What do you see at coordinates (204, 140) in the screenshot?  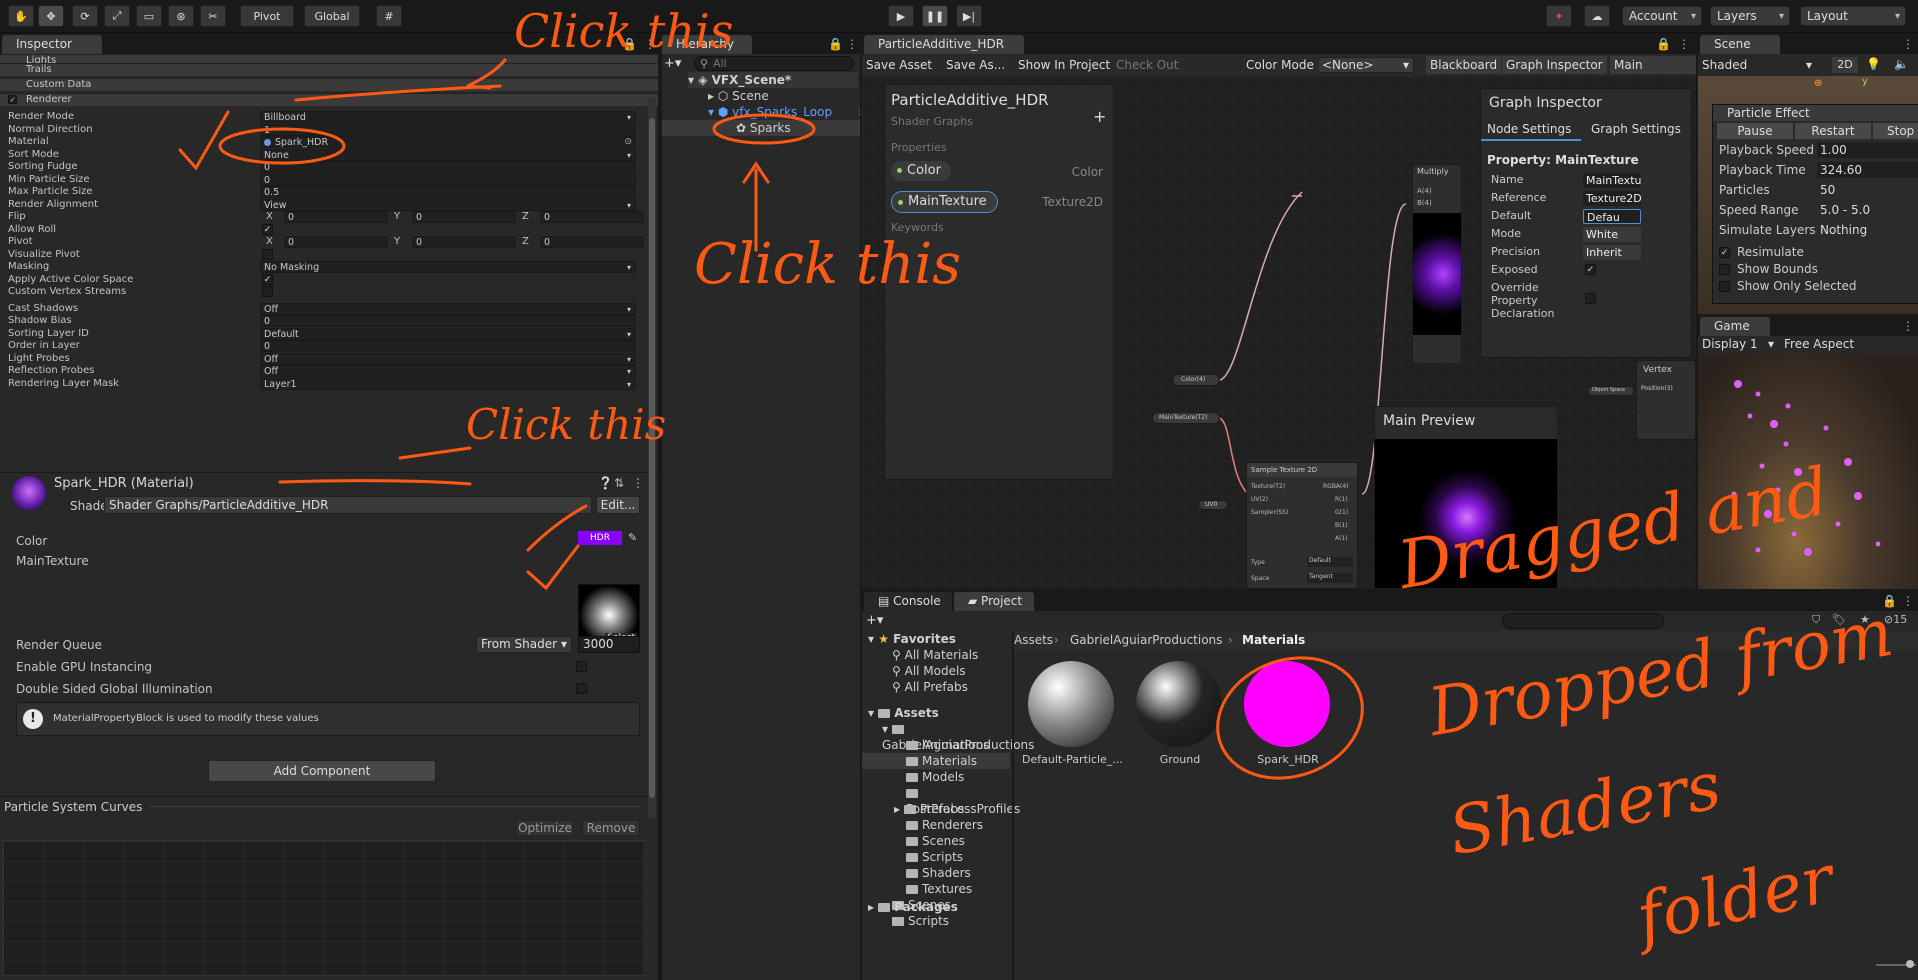 I see `checkmark-stroke` at bounding box center [204, 140].